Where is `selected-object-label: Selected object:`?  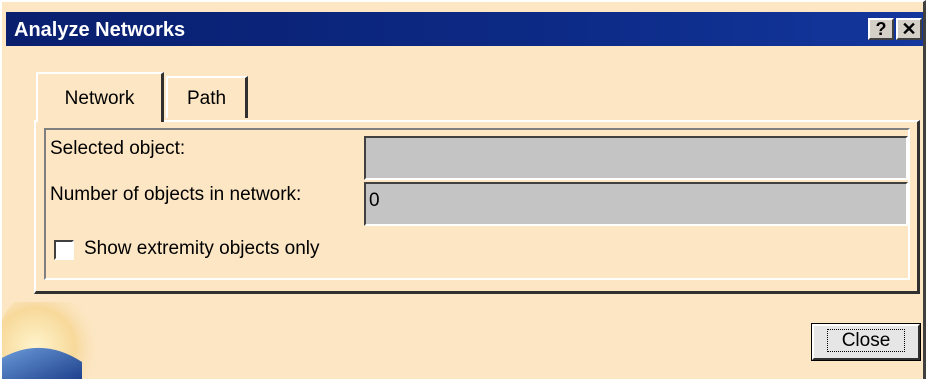
selected-object-label: Selected object: is located at coordinates (118, 148).